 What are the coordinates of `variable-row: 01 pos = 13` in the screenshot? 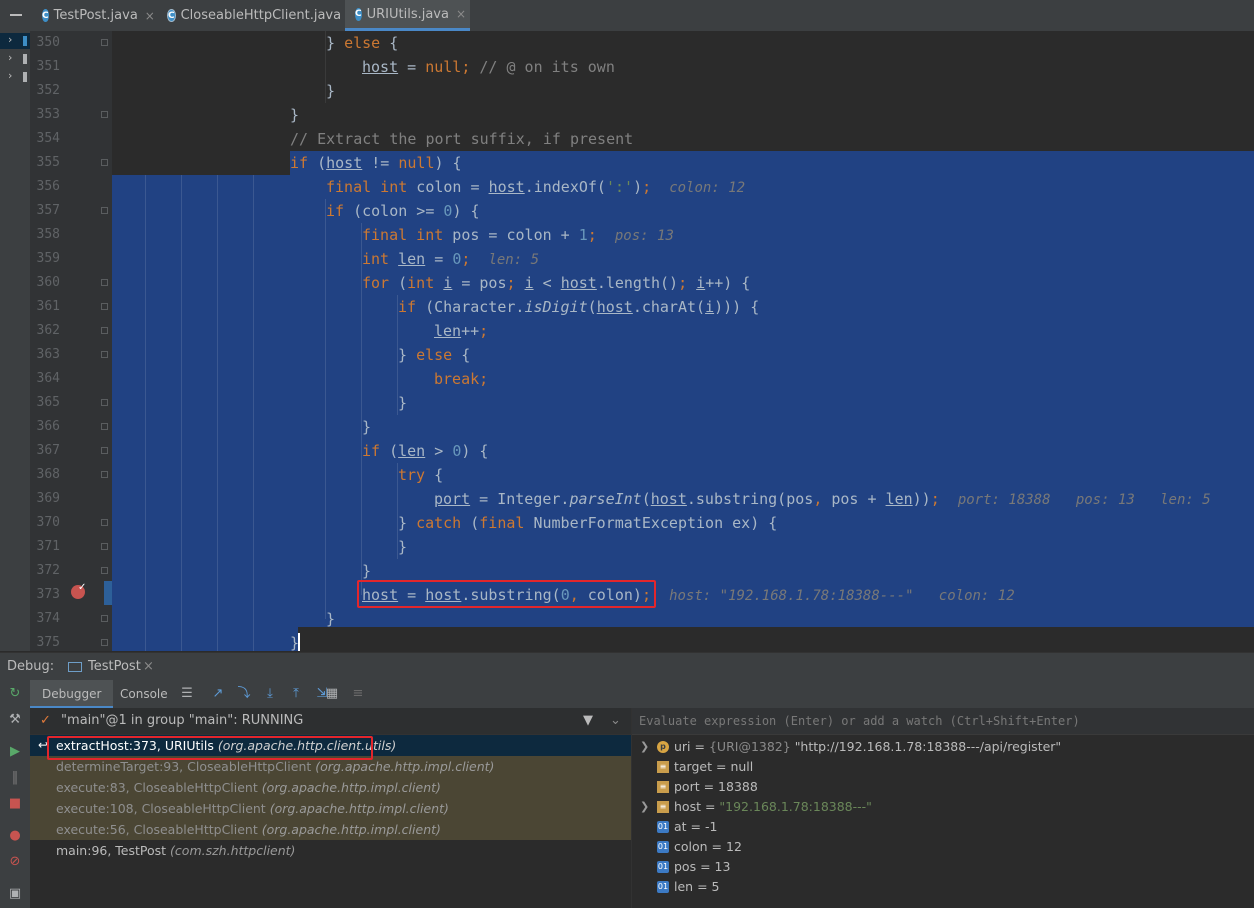 It's located at (943, 867).